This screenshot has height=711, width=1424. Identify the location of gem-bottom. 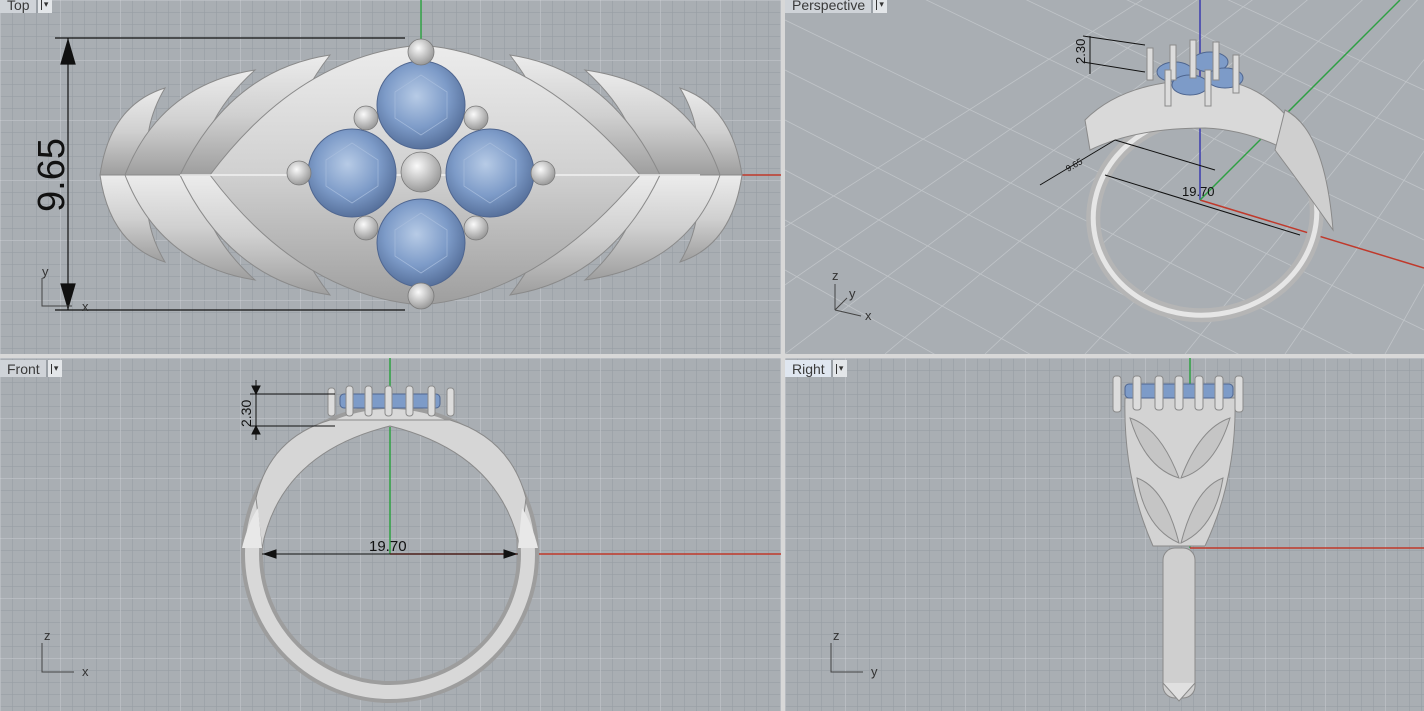
(421, 243).